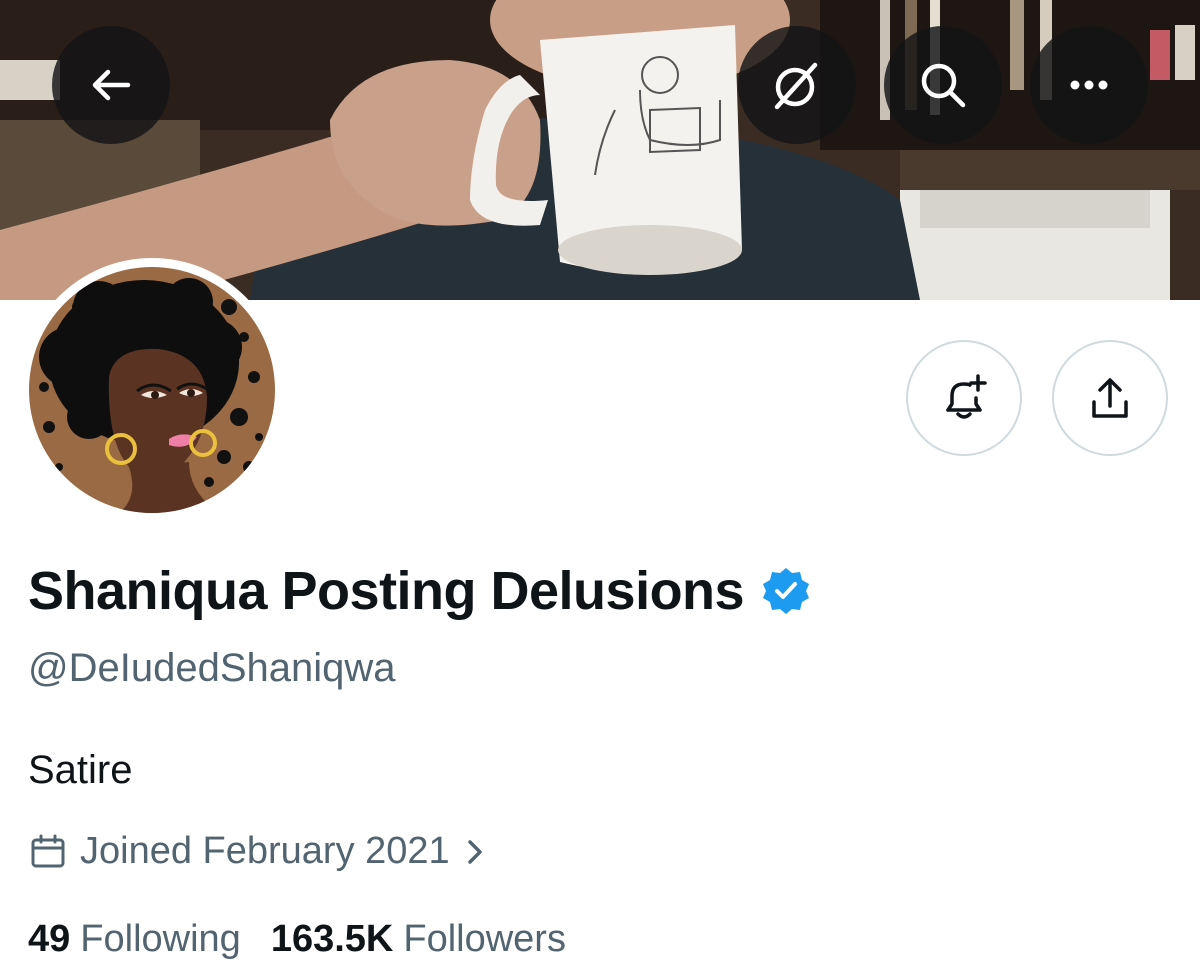 This screenshot has height=960, width=1200. What do you see at coordinates (49, 939) in the screenshot?
I see `following-count: 49` at bounding box center [49, 939].